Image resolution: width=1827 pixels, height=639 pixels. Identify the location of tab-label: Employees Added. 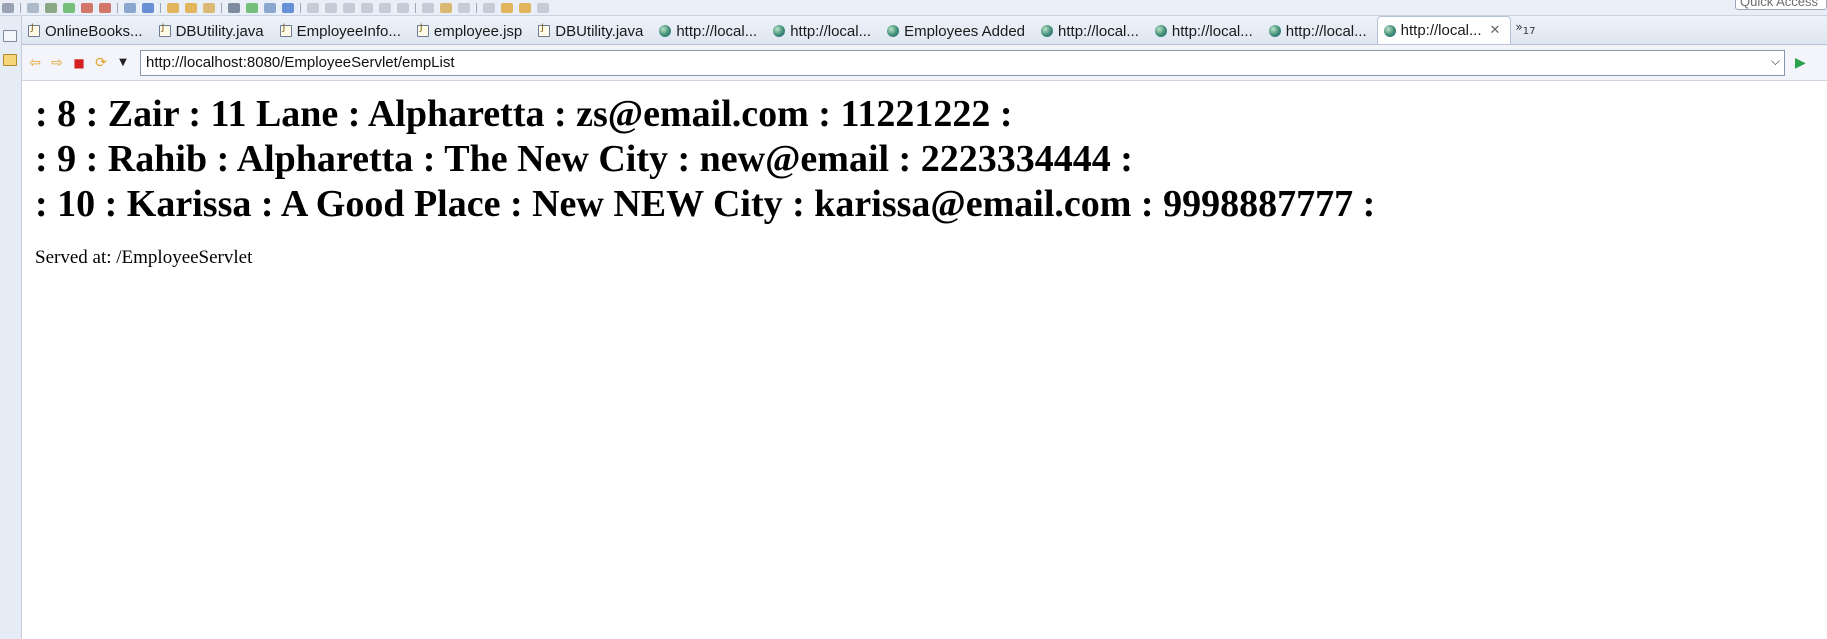
(965, 31).